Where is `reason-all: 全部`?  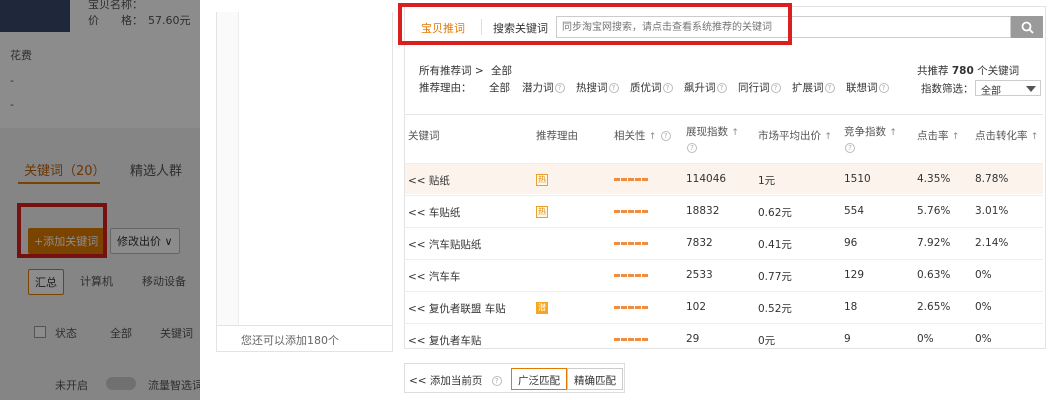
reason-all: 全部 is located at coordinates (499, 87).